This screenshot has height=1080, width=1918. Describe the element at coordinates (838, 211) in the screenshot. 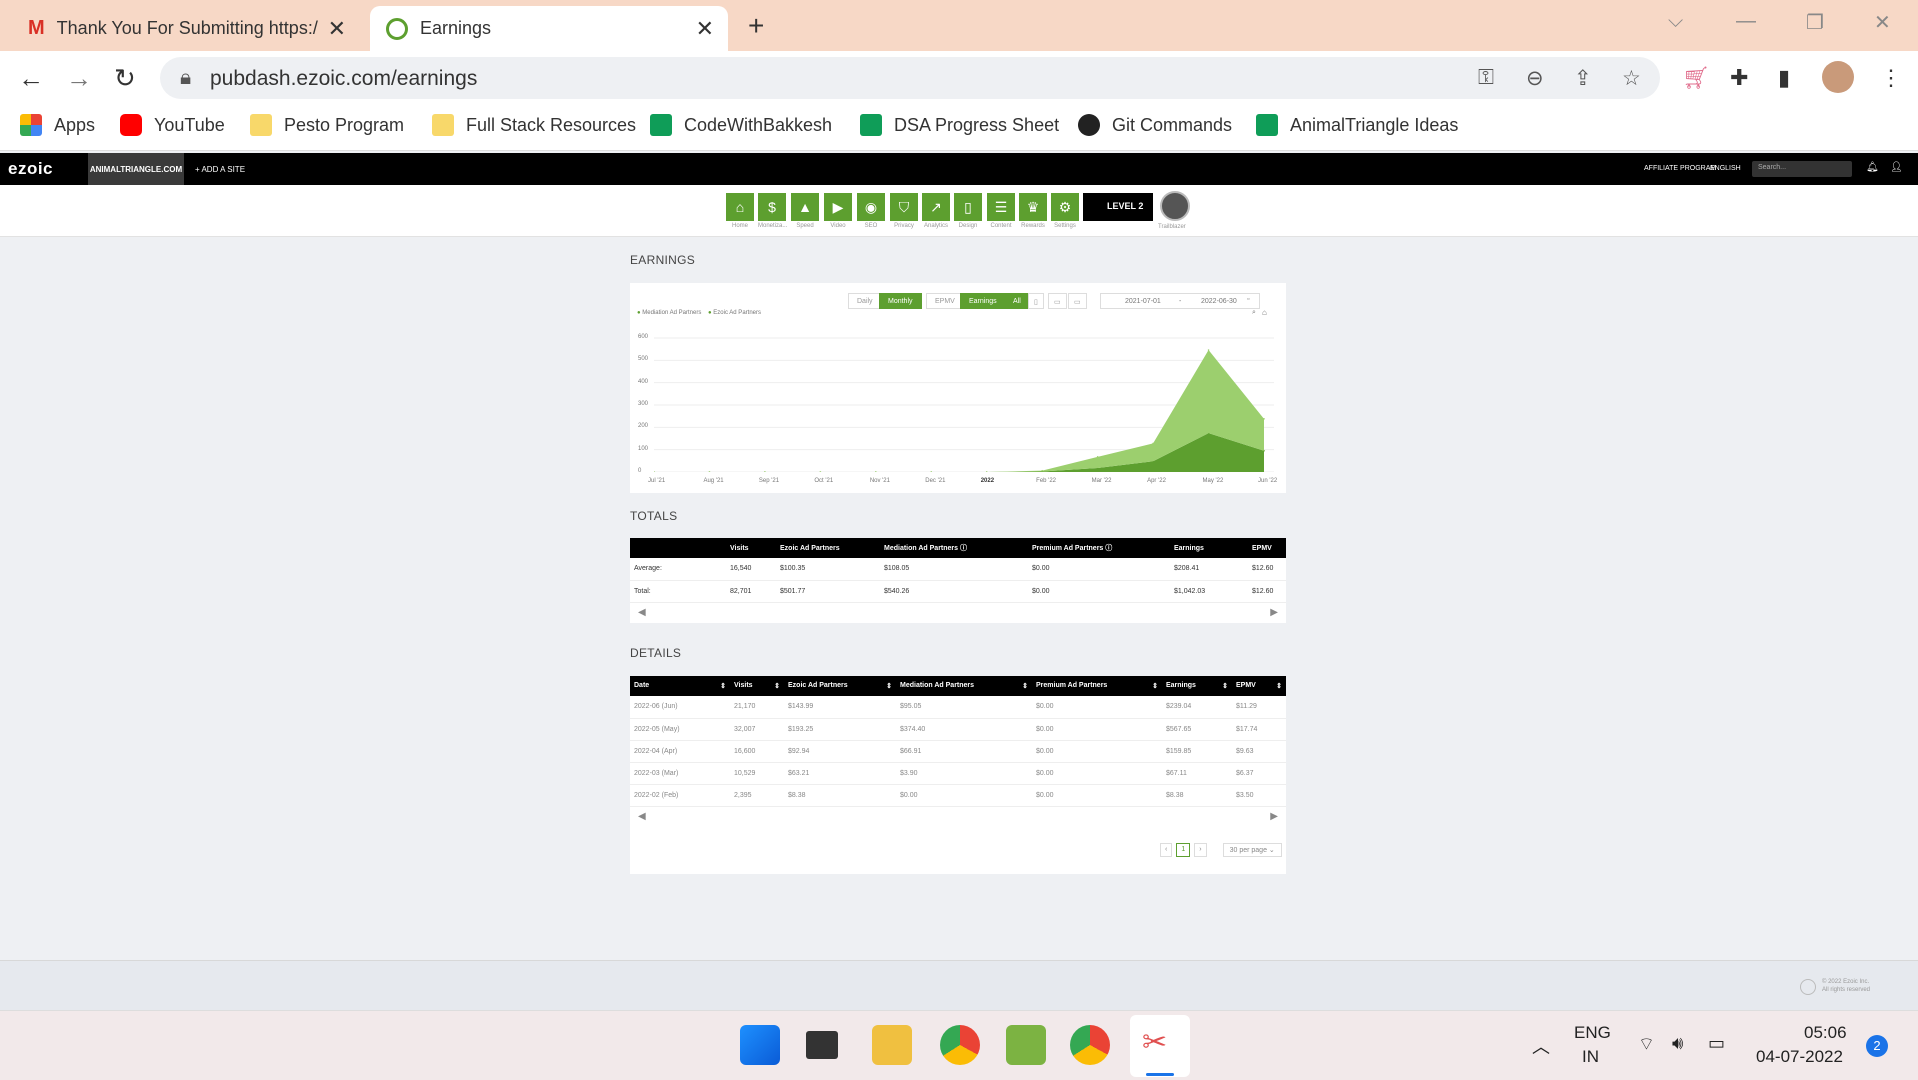

I see `nav-video: ▶ Video` at that location.